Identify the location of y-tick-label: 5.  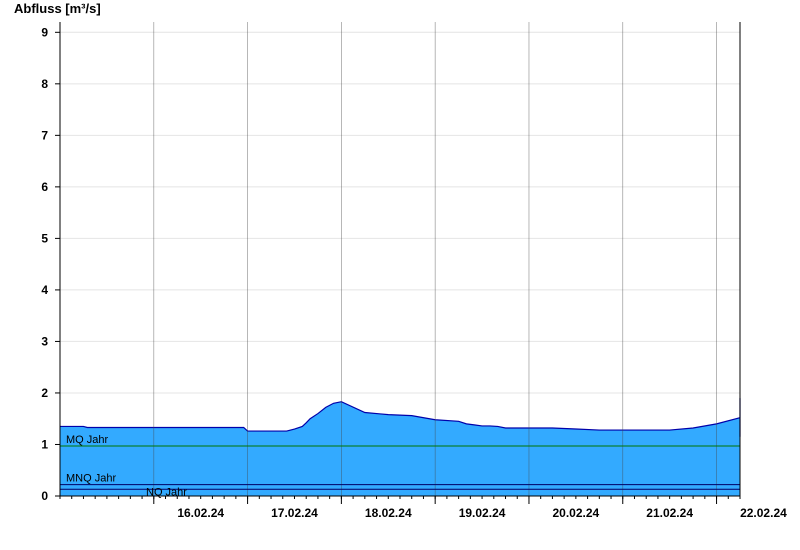
(44, 238).